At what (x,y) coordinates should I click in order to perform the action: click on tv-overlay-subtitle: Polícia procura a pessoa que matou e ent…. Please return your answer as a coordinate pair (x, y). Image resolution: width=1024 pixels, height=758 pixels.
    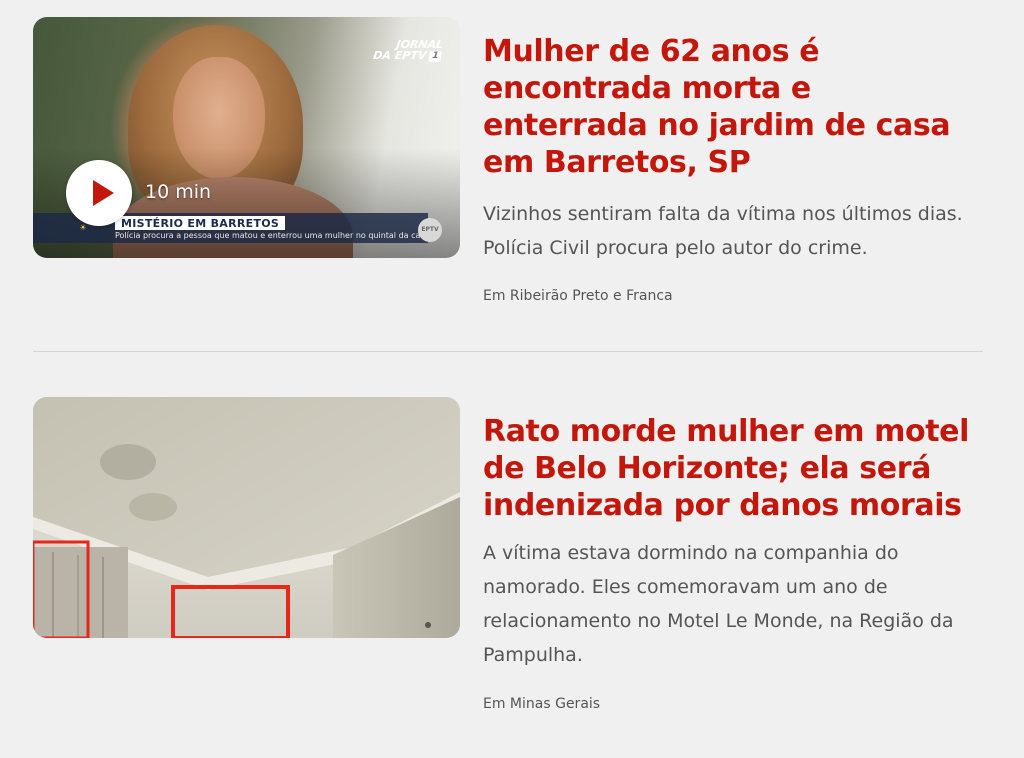
    Looking at the image, I should click on (271, 235).